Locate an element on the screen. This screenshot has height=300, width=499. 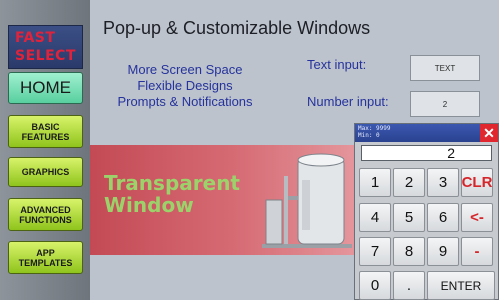
advanced-functions-button: ADVANCED FUNCTIONS is located at coordinates (45, 214).